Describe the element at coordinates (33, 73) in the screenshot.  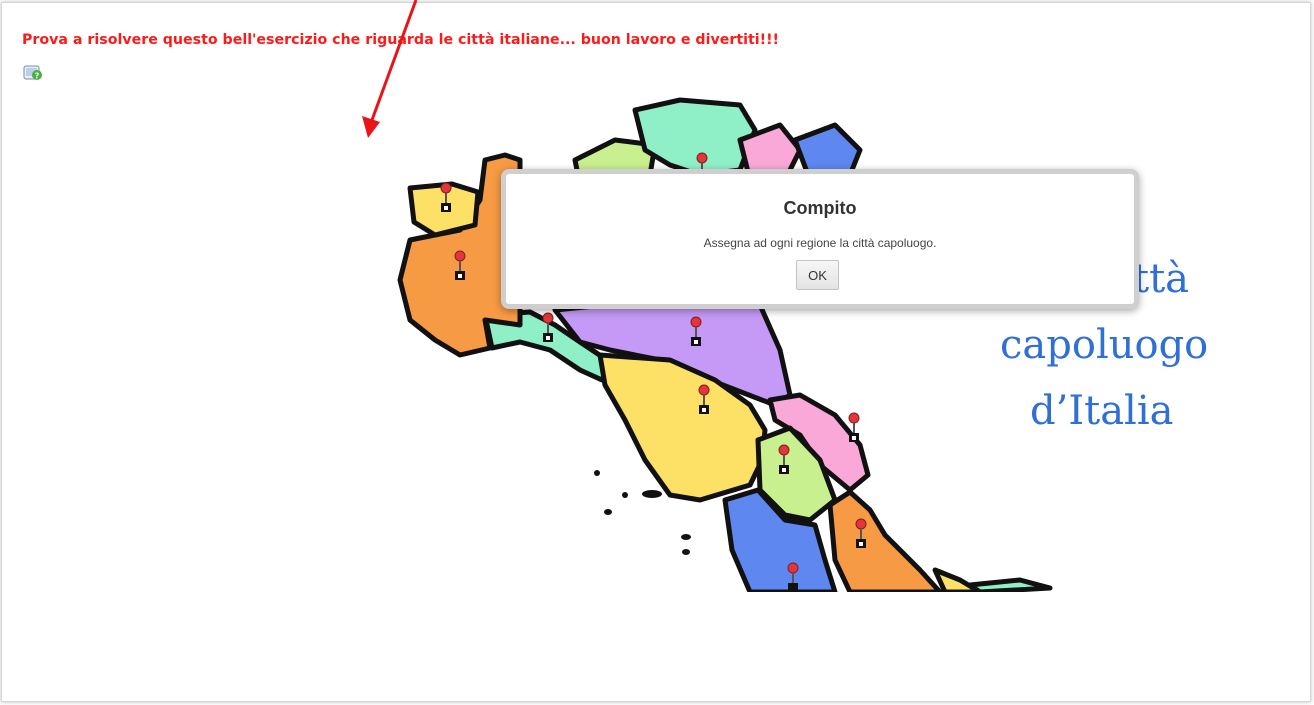
I see `help-icon: ?` at that location.